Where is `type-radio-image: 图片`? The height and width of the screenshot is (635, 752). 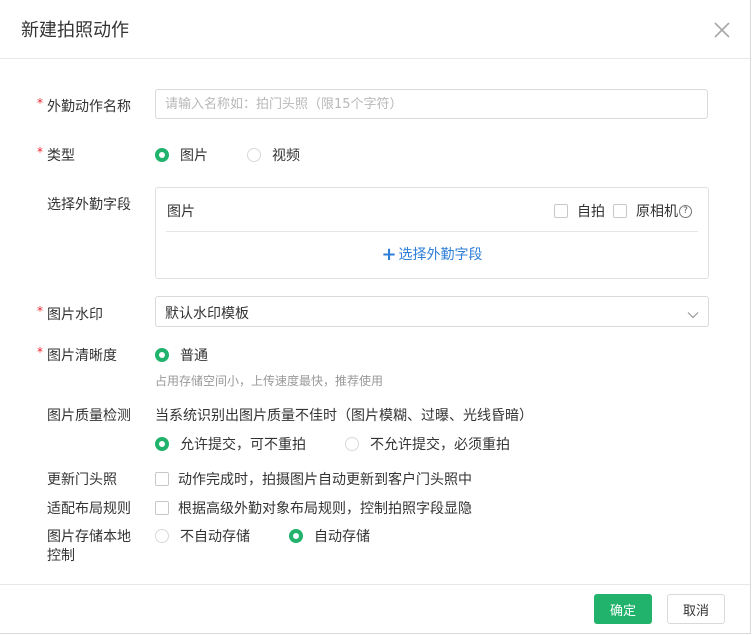
type-radio-image: 图片 is located at coordinates (181, 155).